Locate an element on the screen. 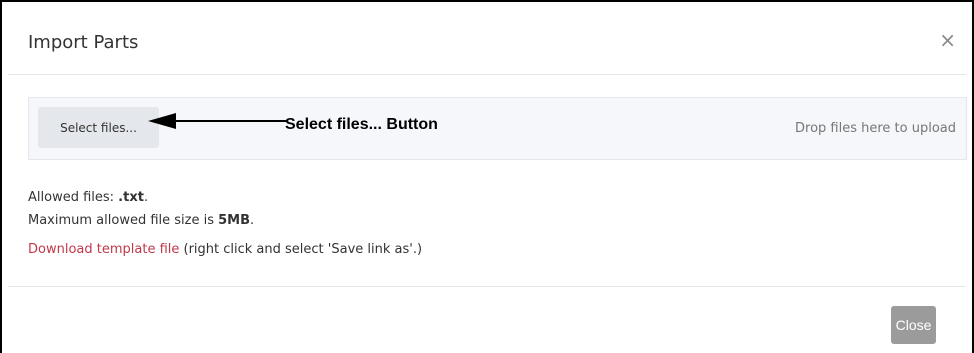 Image resolution: width=974 pixels, height=353 pixels. allowed-files-text: Allowed files: .txt. is located at coordinates (88, 197).